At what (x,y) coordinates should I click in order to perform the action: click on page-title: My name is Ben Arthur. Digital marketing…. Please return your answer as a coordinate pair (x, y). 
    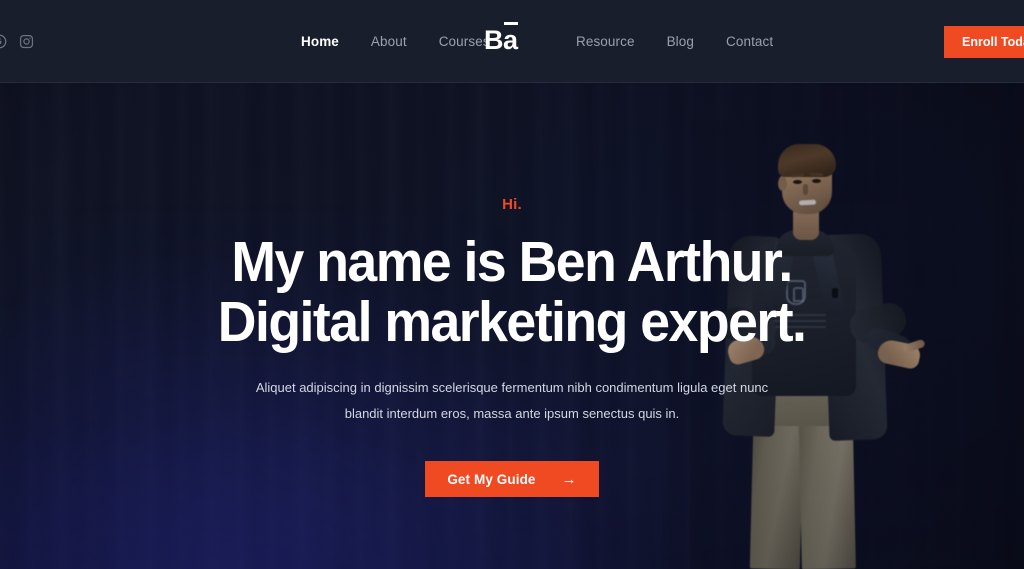
    Looking at the image, I should click on (512, 292).